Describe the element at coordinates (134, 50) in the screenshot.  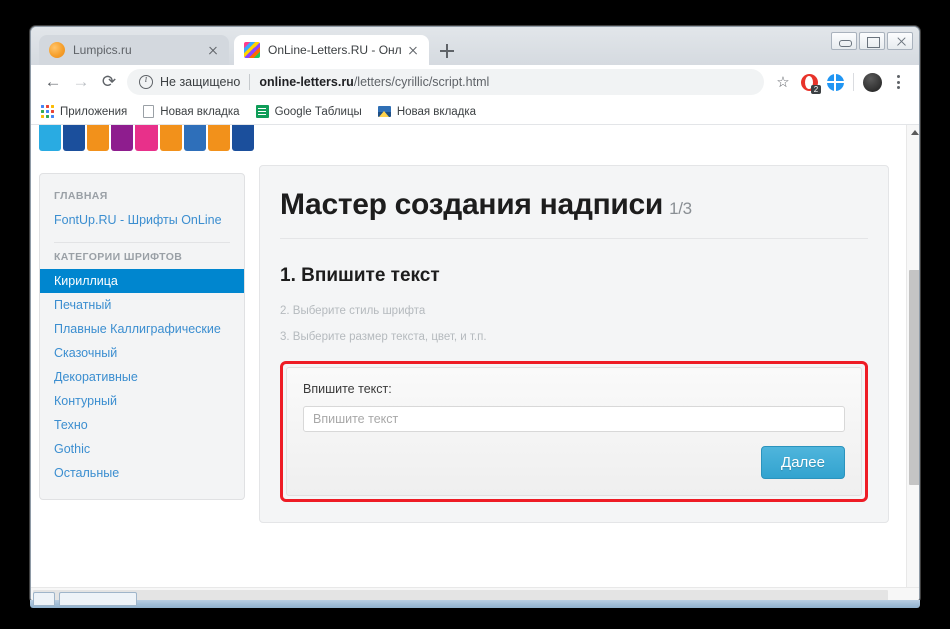
I see `browser-tab-lumpics: Lumpics.ru` at that location.